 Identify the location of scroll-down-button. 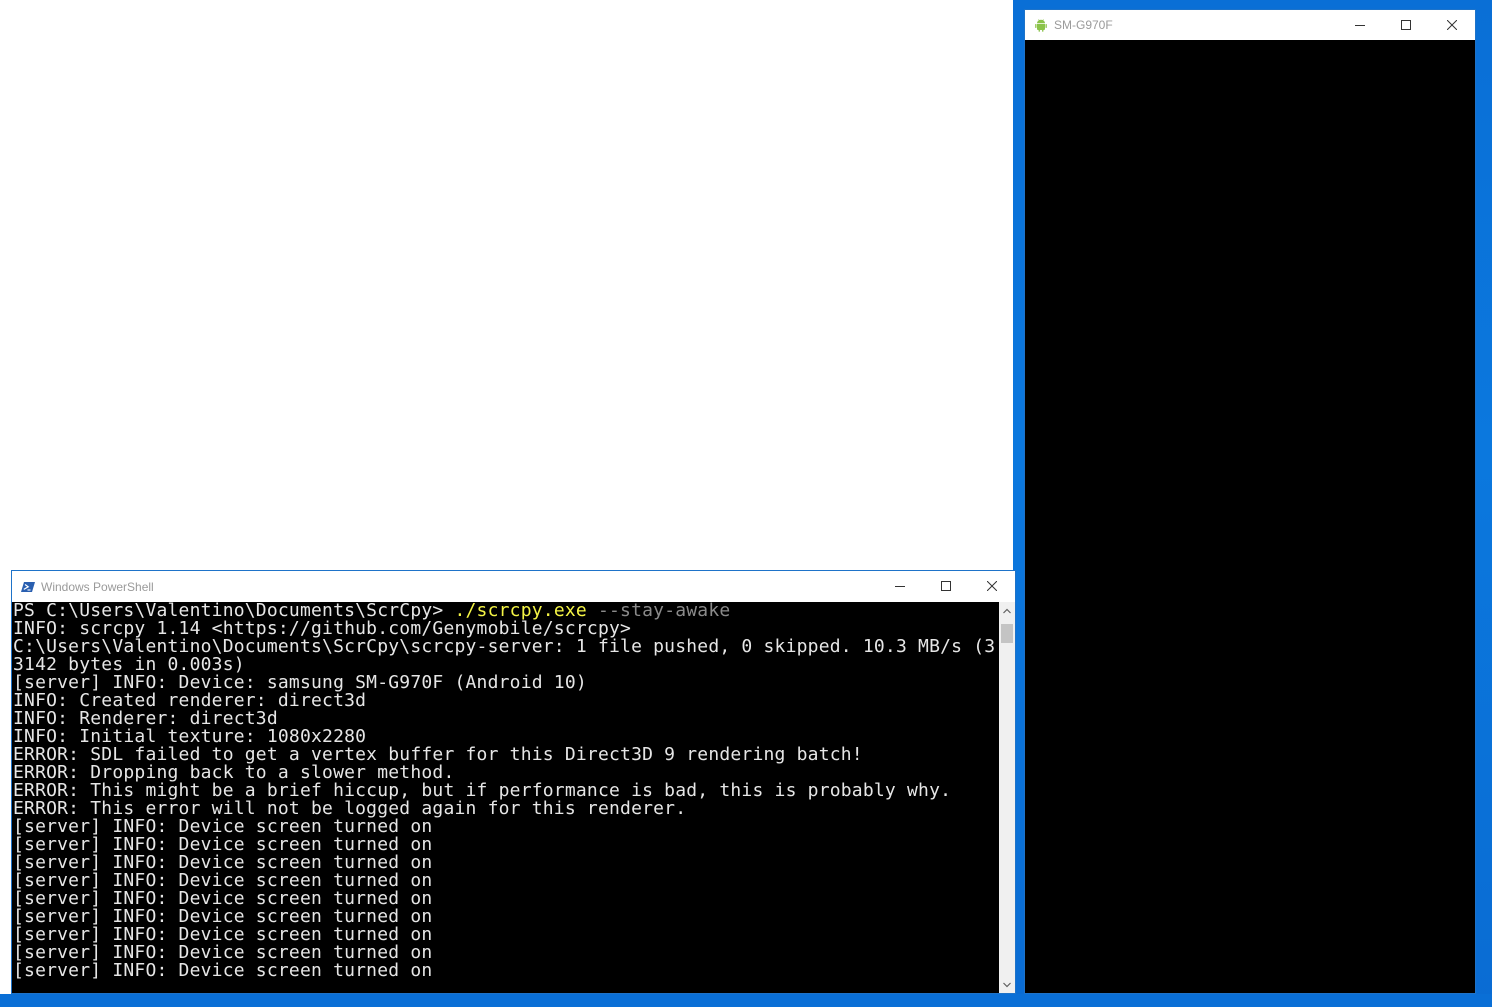
(1007, 984).